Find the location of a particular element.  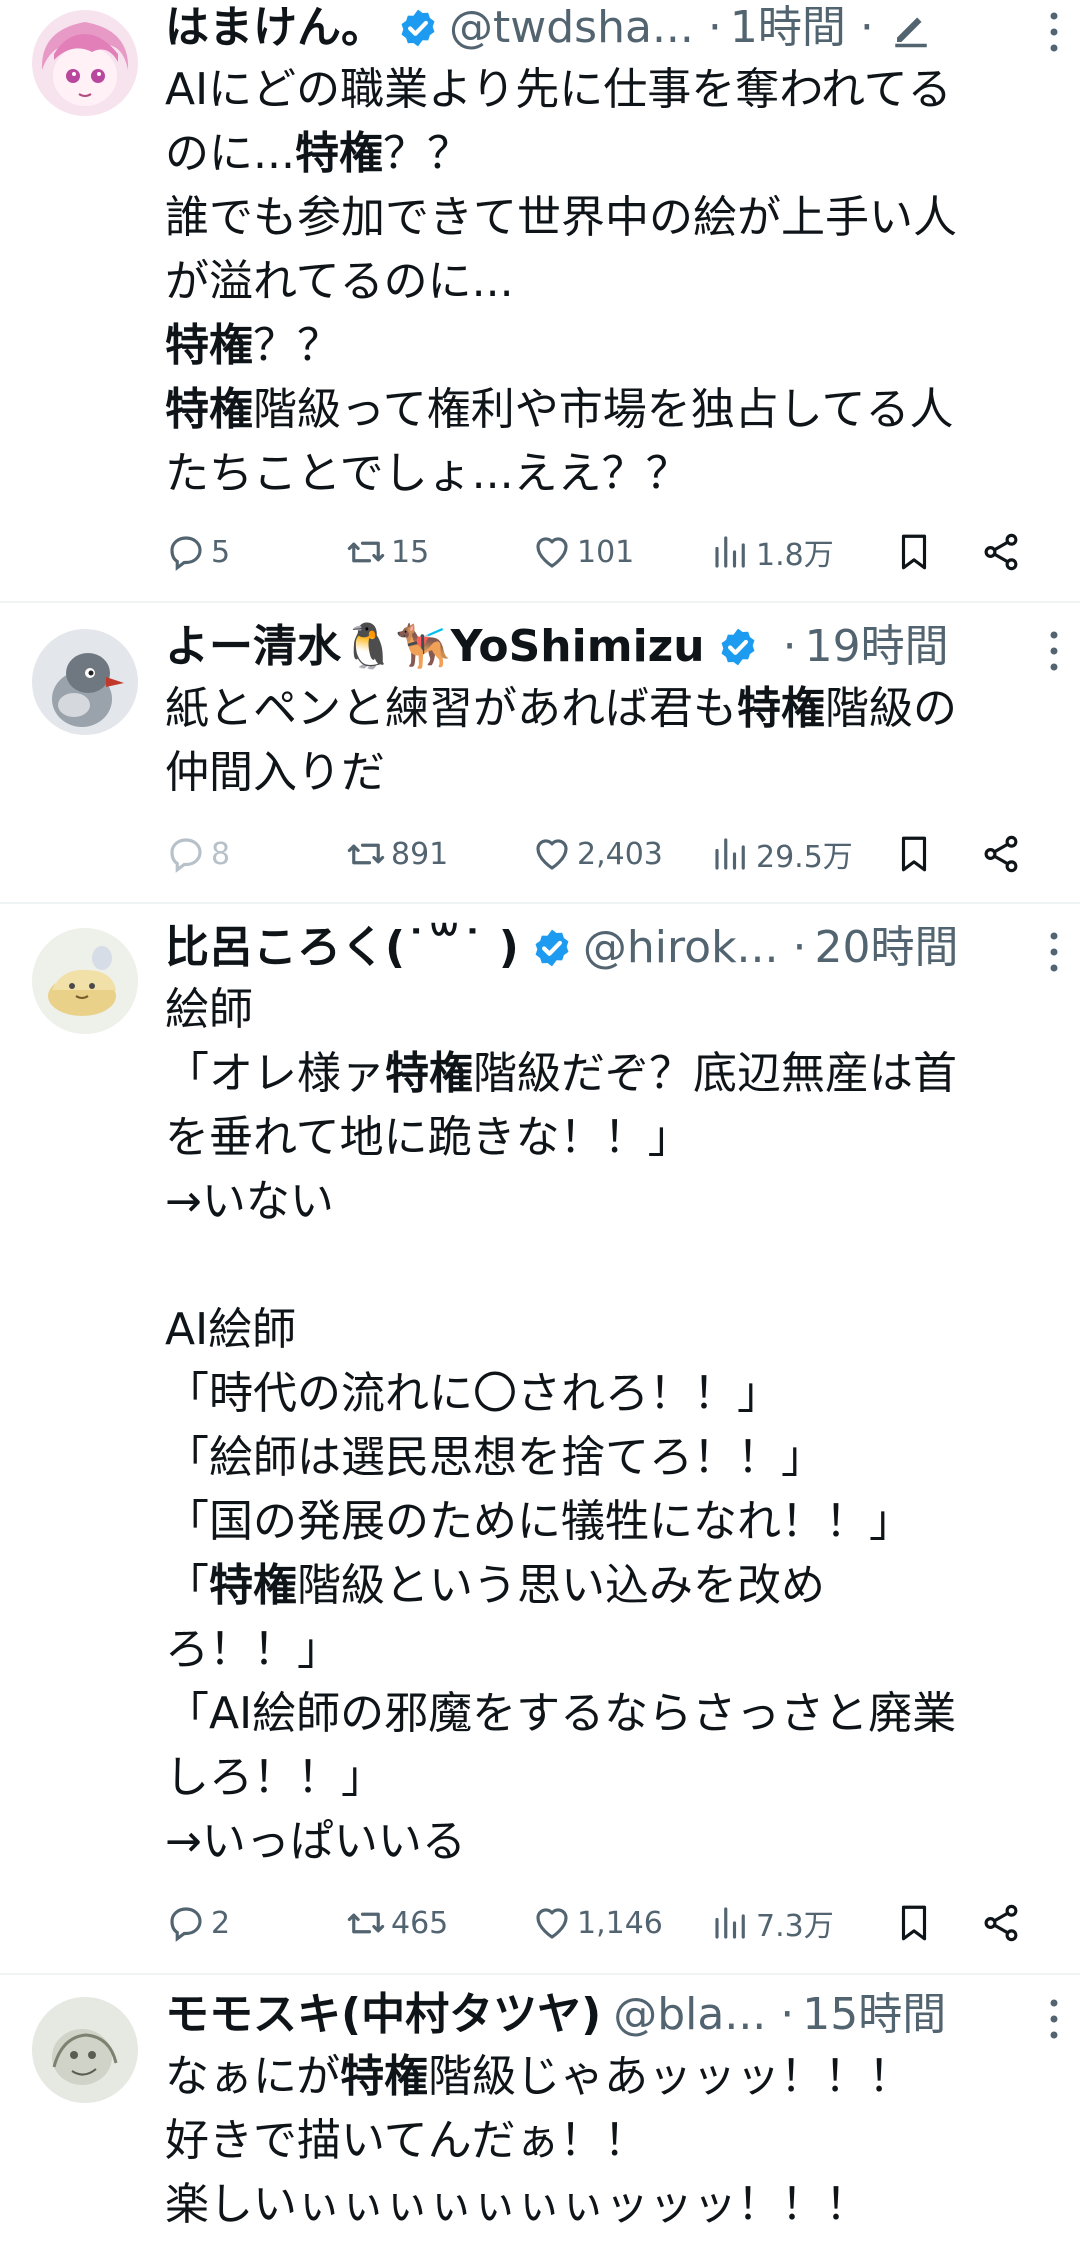

like-count: 101 is located at coordinates (606, 552).